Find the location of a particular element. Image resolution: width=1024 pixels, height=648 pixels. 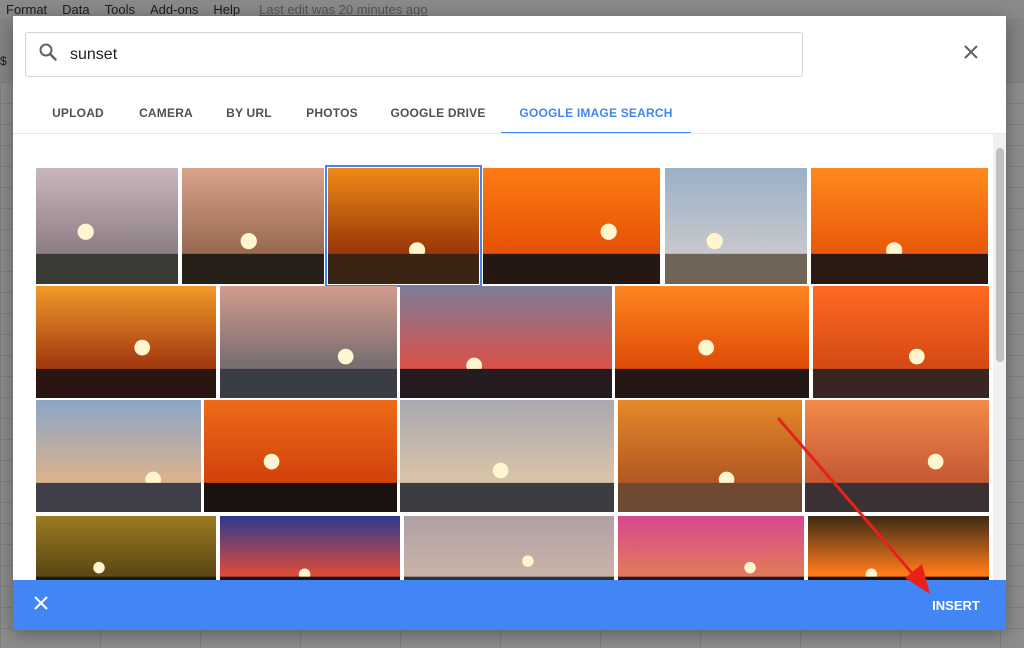

tab-camera: CAMERA is located at coordinates (166, 113).